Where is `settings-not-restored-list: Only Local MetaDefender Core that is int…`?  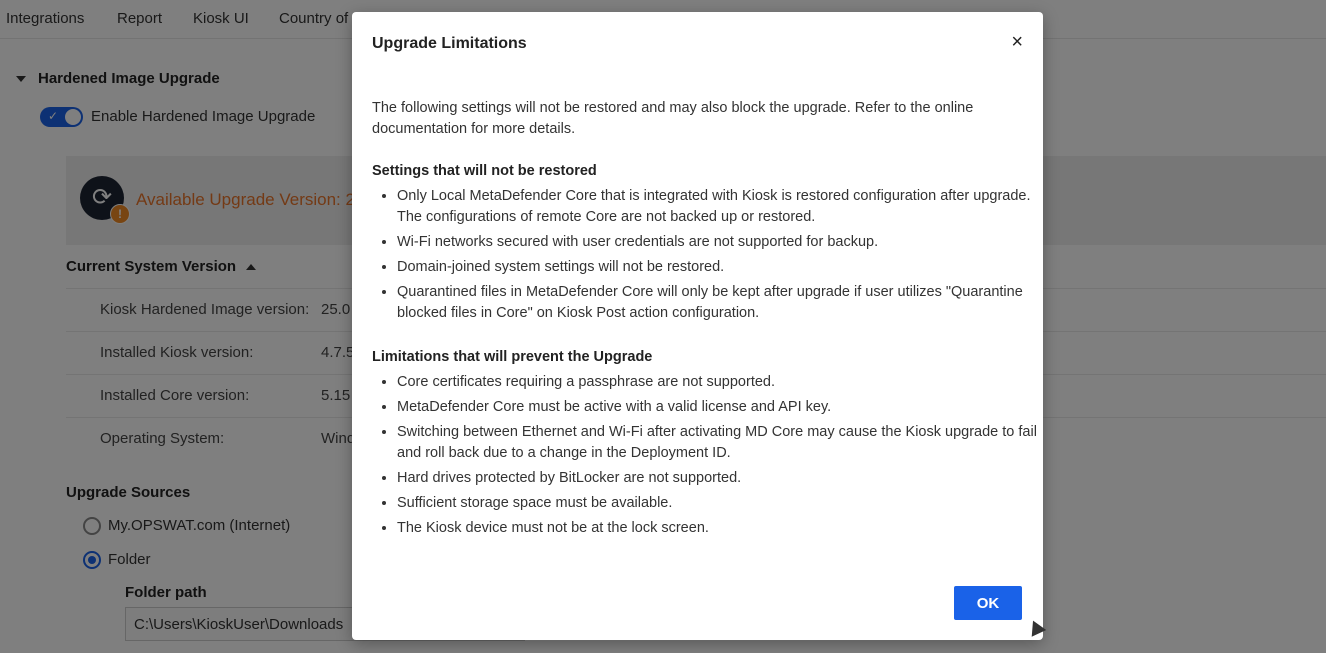 settings-not-restored-list: Only Local MetaDefender Core that is int… is located at coordinates (712, 257).